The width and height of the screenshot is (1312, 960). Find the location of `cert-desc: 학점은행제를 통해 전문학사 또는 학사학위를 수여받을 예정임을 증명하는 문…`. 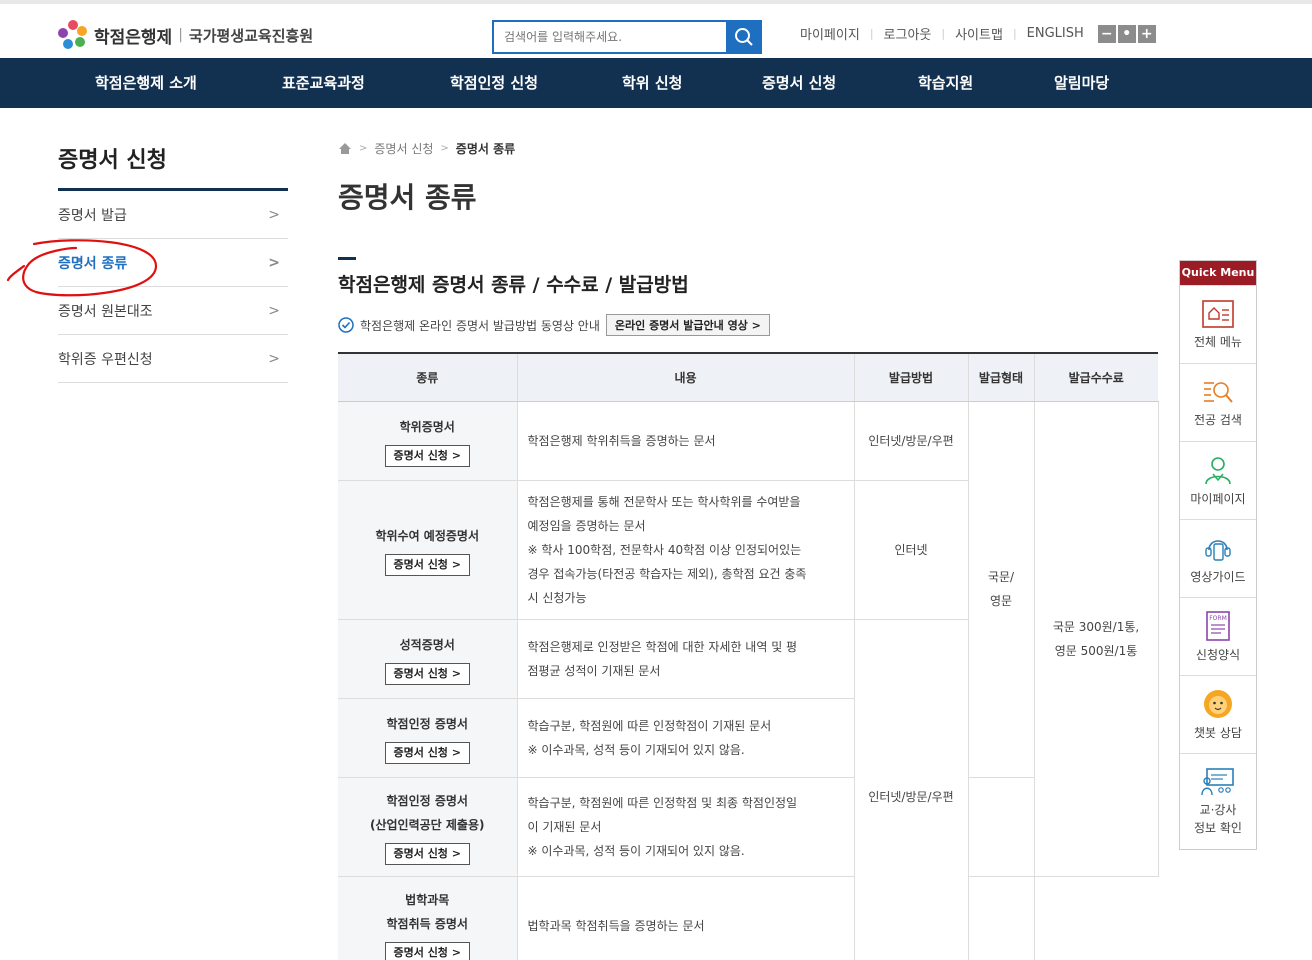

cert-desc: 학점은행제를 통해 전문학사 또는 학사학위를 수여받을 예정임을 증명하는 문… is located at coordinates (685, 549).